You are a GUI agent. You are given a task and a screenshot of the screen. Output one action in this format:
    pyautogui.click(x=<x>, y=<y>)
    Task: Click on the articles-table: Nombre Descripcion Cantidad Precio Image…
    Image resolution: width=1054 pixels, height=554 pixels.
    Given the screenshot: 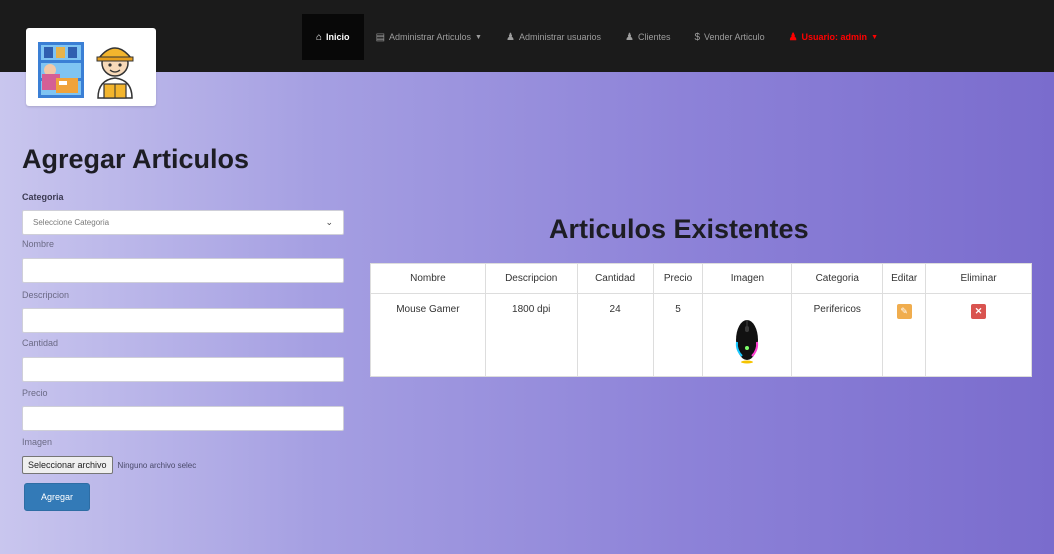 What is the action you would take?
    pyautogui.click(x=701, y=320)
    